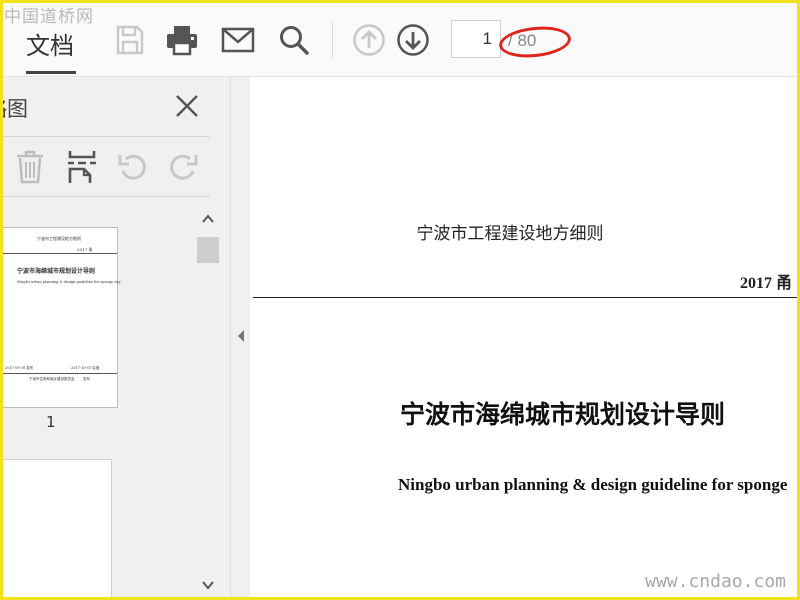 The width and height of the screenshot is (800, 600). I want to click on arrow-down-icon, so click(413, 40).